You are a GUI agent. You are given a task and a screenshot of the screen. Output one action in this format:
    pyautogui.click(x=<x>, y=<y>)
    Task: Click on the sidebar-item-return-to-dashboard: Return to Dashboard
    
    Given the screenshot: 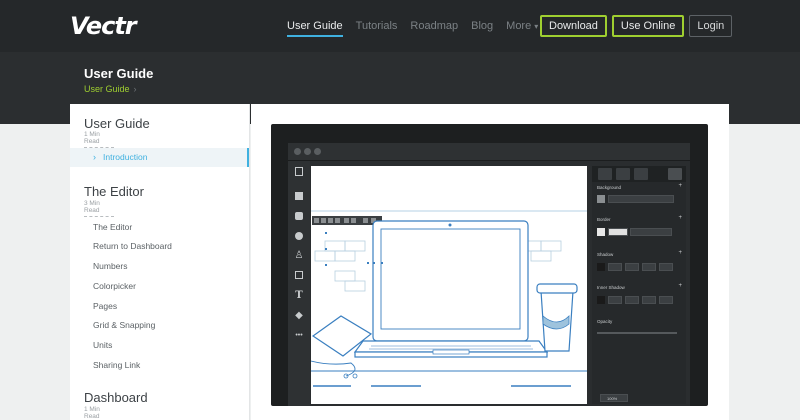 What is the action you would take?
    pyautogui.click(x=132, y=246)
    